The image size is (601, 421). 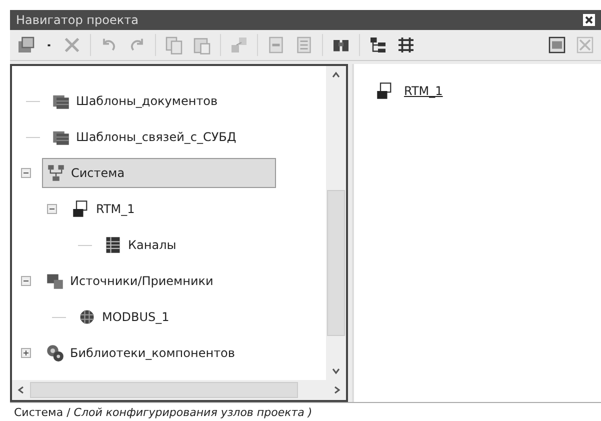 I want to click on gears-icon, so click(x=55, y=353).